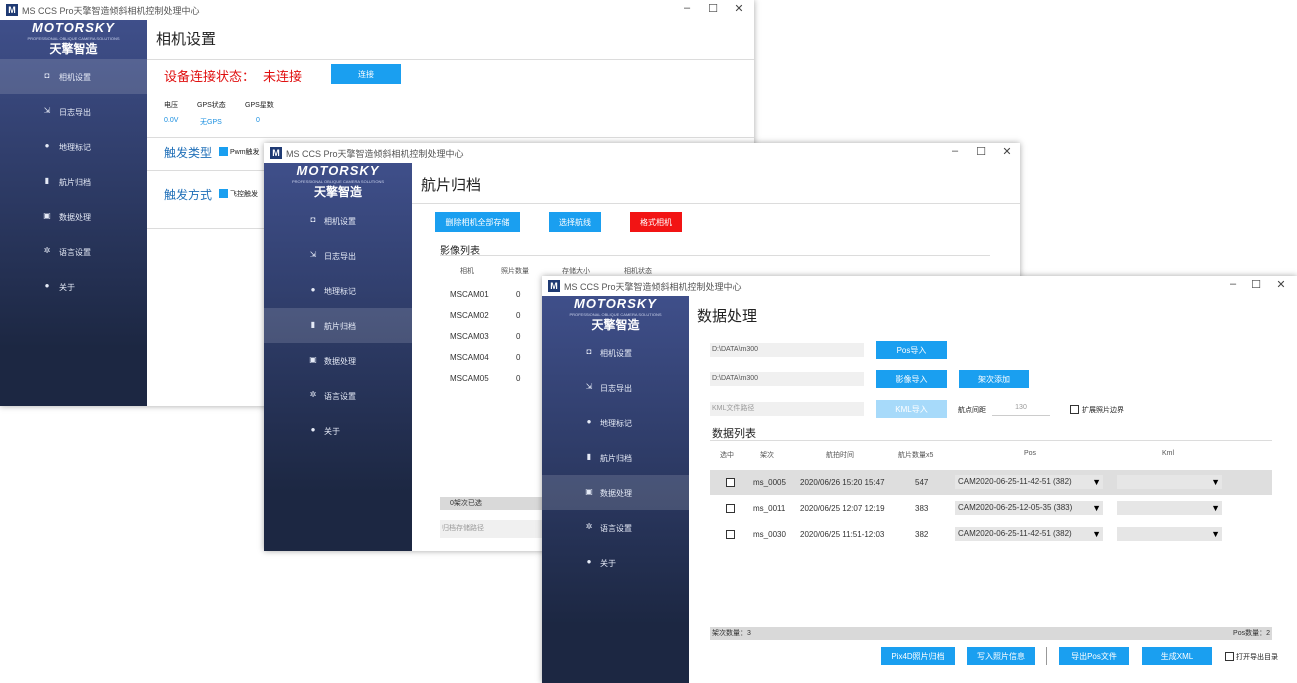  I want to click on image-import-button: 影像导入, so click(911, 379).